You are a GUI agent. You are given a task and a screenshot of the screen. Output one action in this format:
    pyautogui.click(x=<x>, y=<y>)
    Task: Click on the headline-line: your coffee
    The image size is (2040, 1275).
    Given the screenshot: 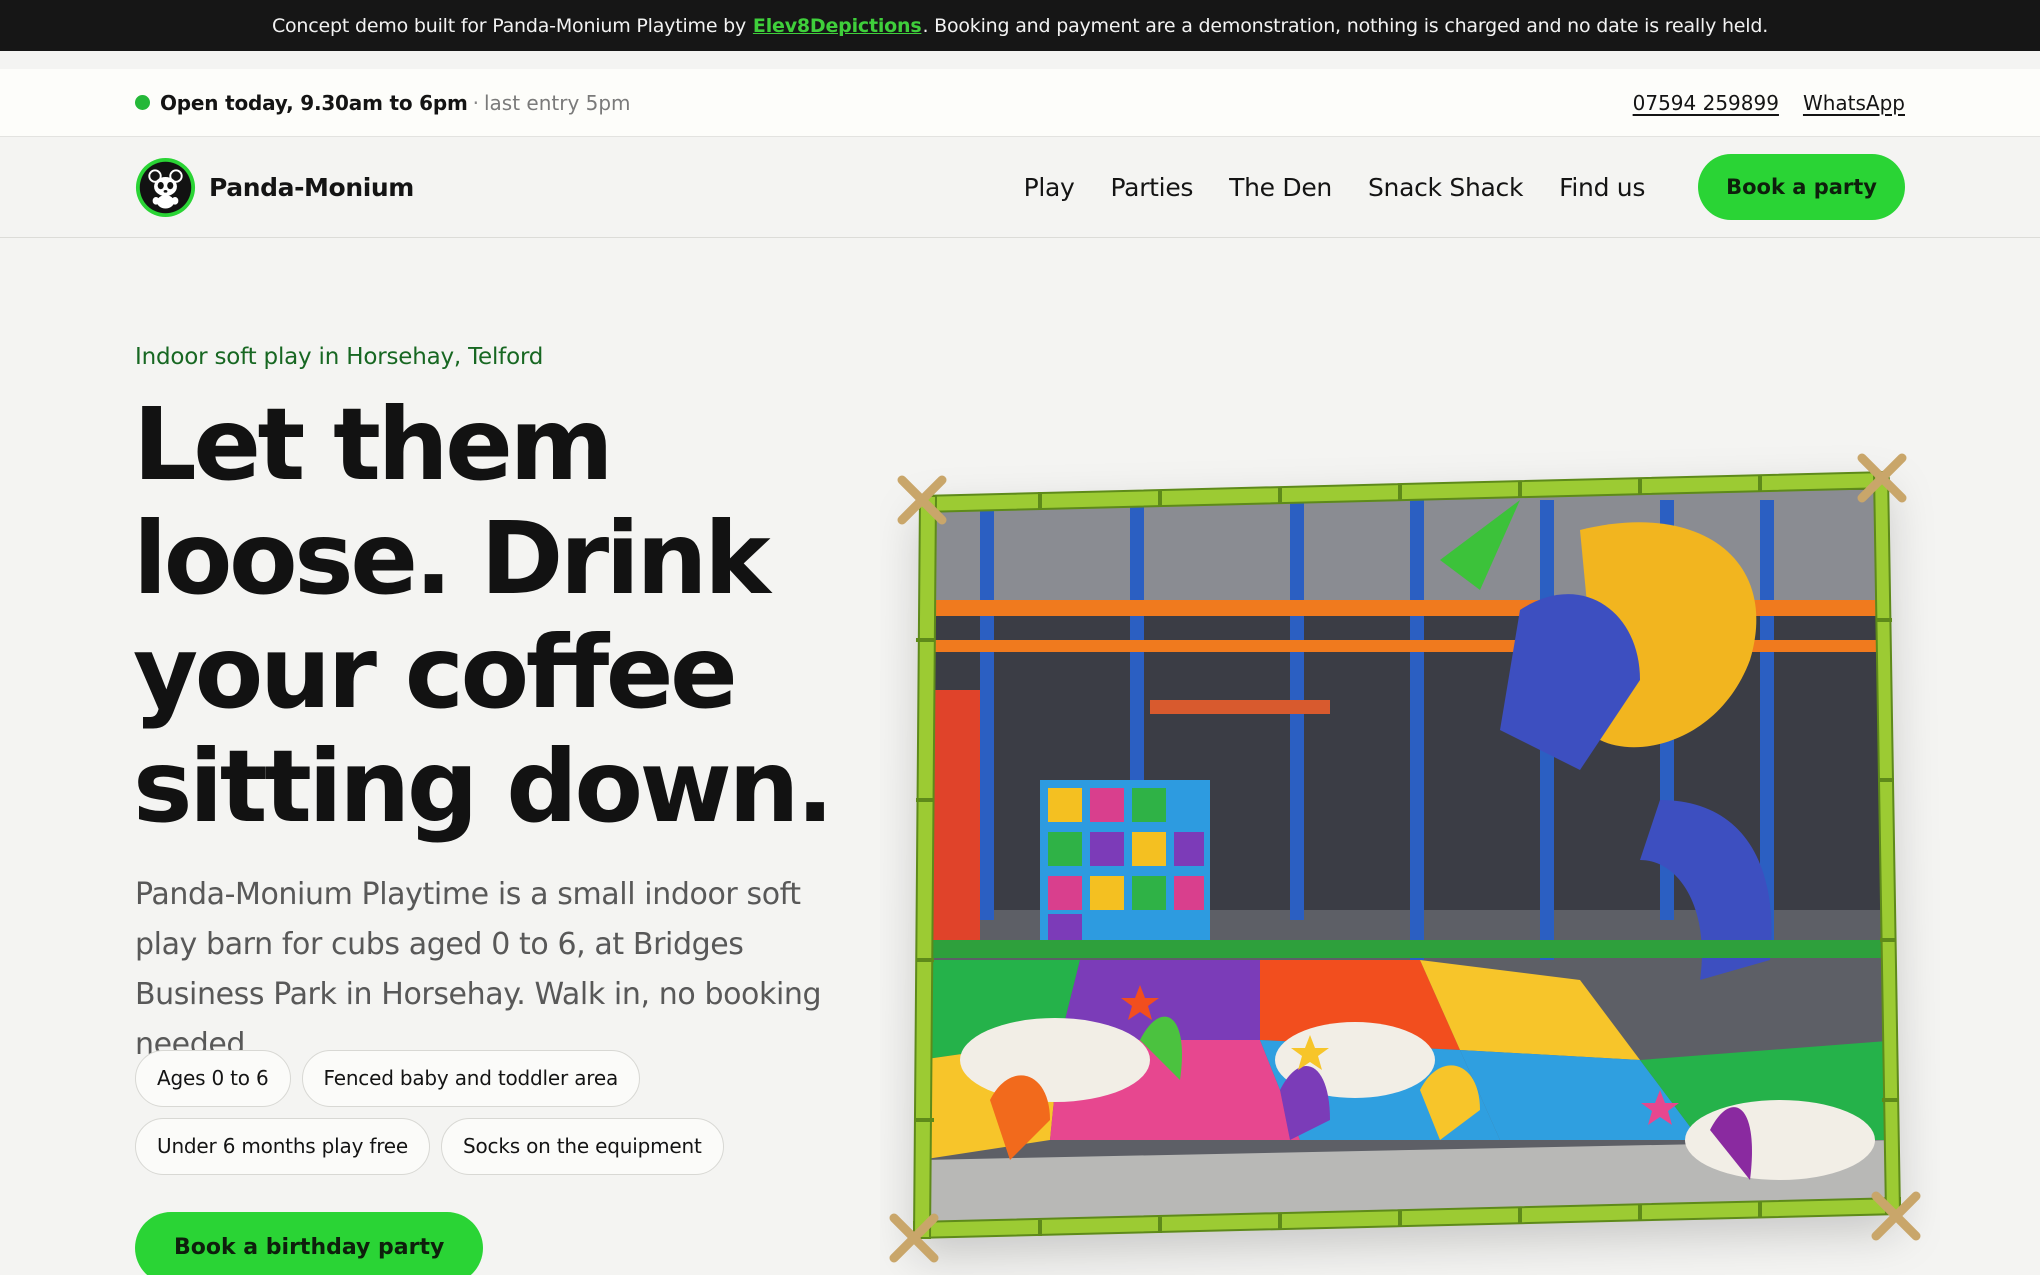 What is the action you would take?
    pyautogui.click(x=435, y=672)
    